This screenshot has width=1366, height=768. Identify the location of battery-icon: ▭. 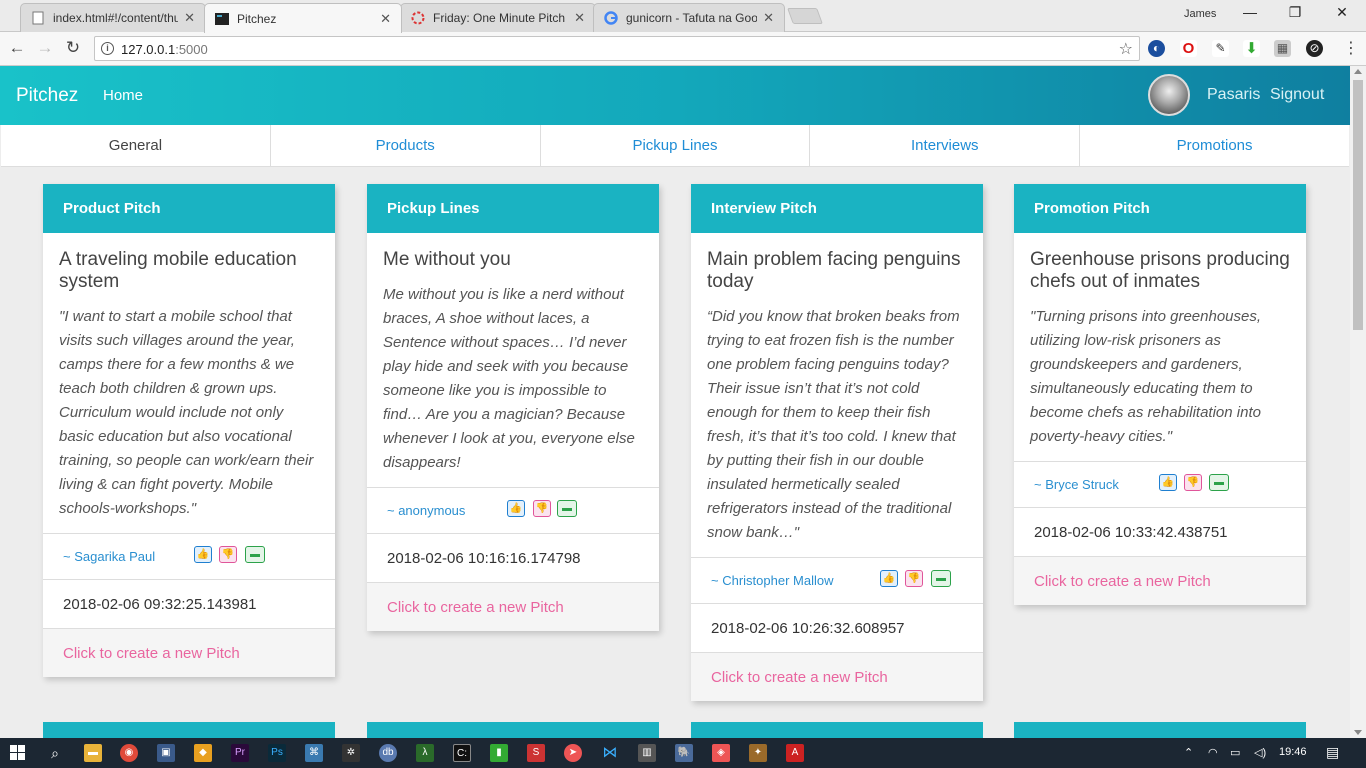
(1235, 752).